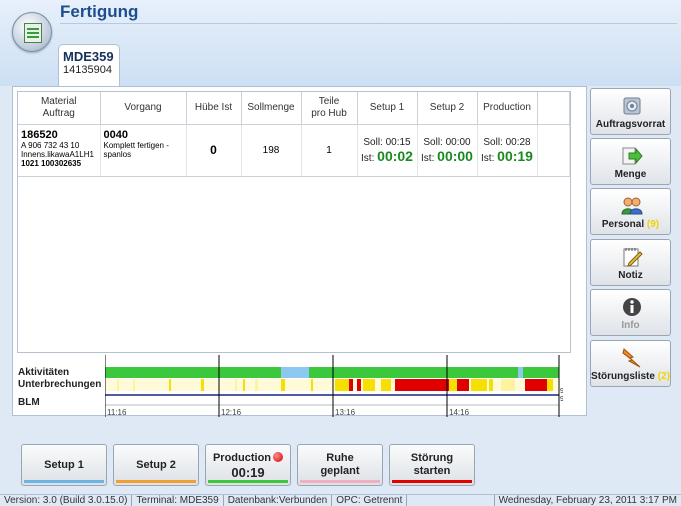 The image size is (681, 506). I want to click on stoerung-color-bar, so click(432, 481).